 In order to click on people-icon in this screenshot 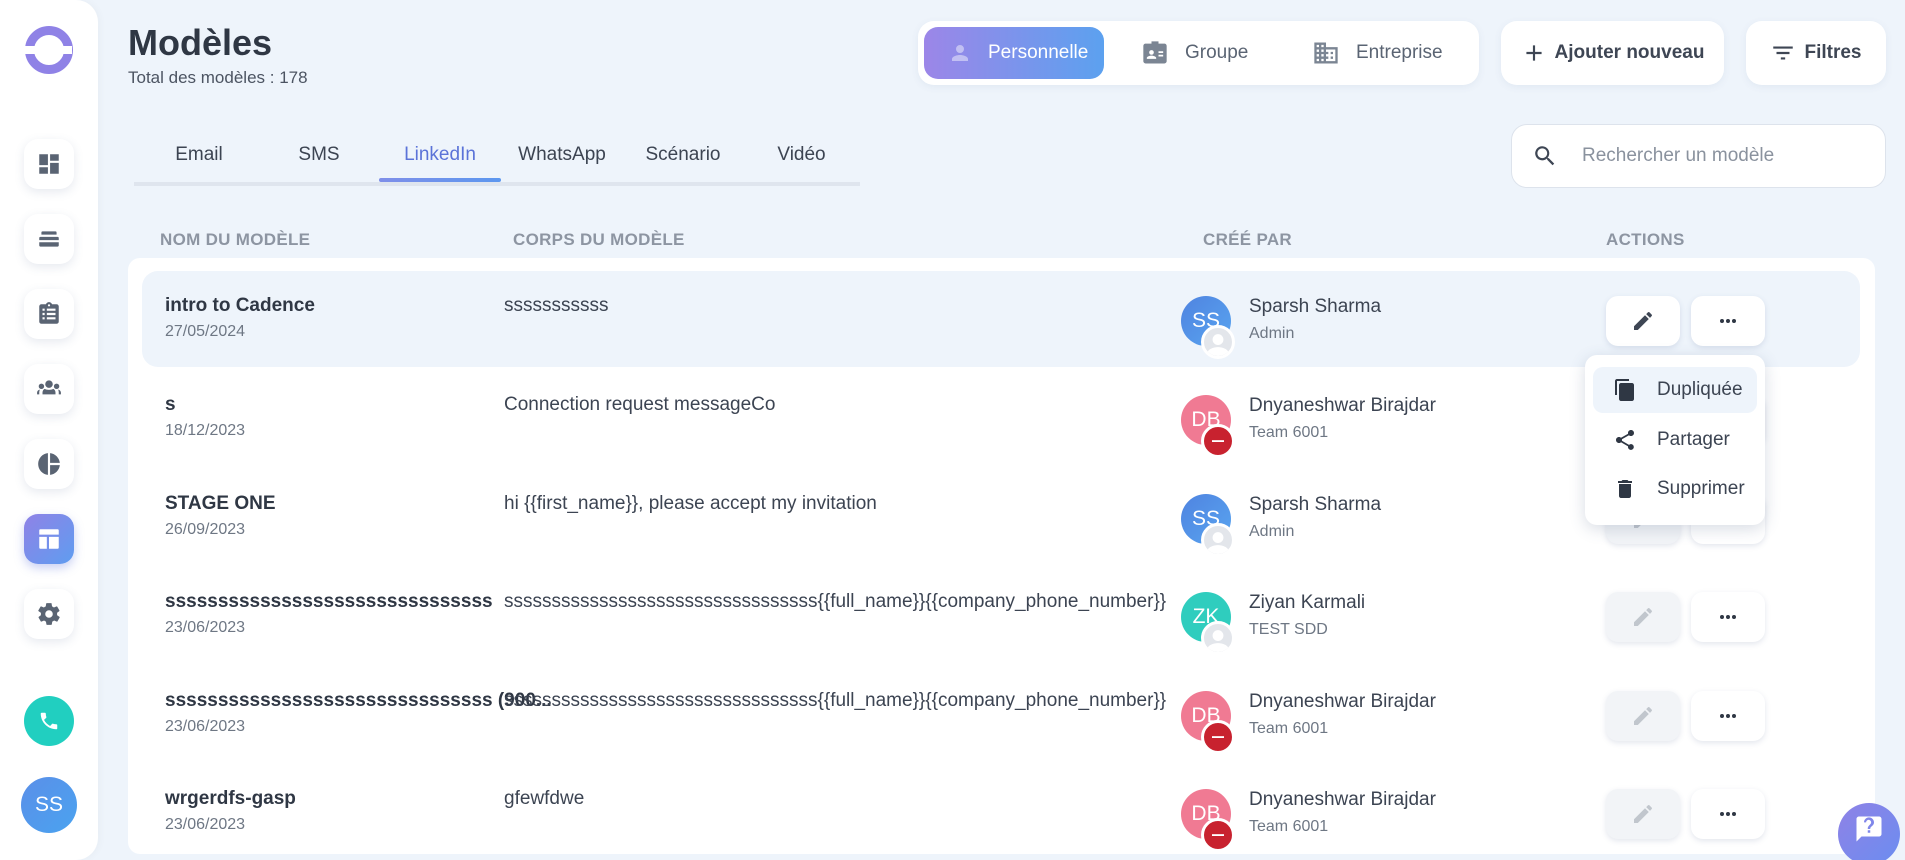, I will do `click(49, 387)`.